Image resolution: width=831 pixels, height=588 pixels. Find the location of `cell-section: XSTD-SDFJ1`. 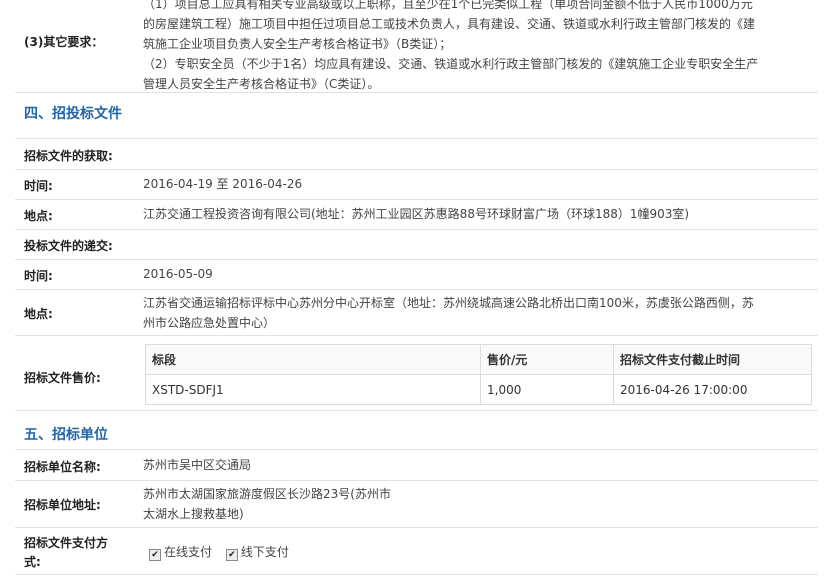

cell-section: XSTD-SDFJ1 is located at coordinates (313, 389).